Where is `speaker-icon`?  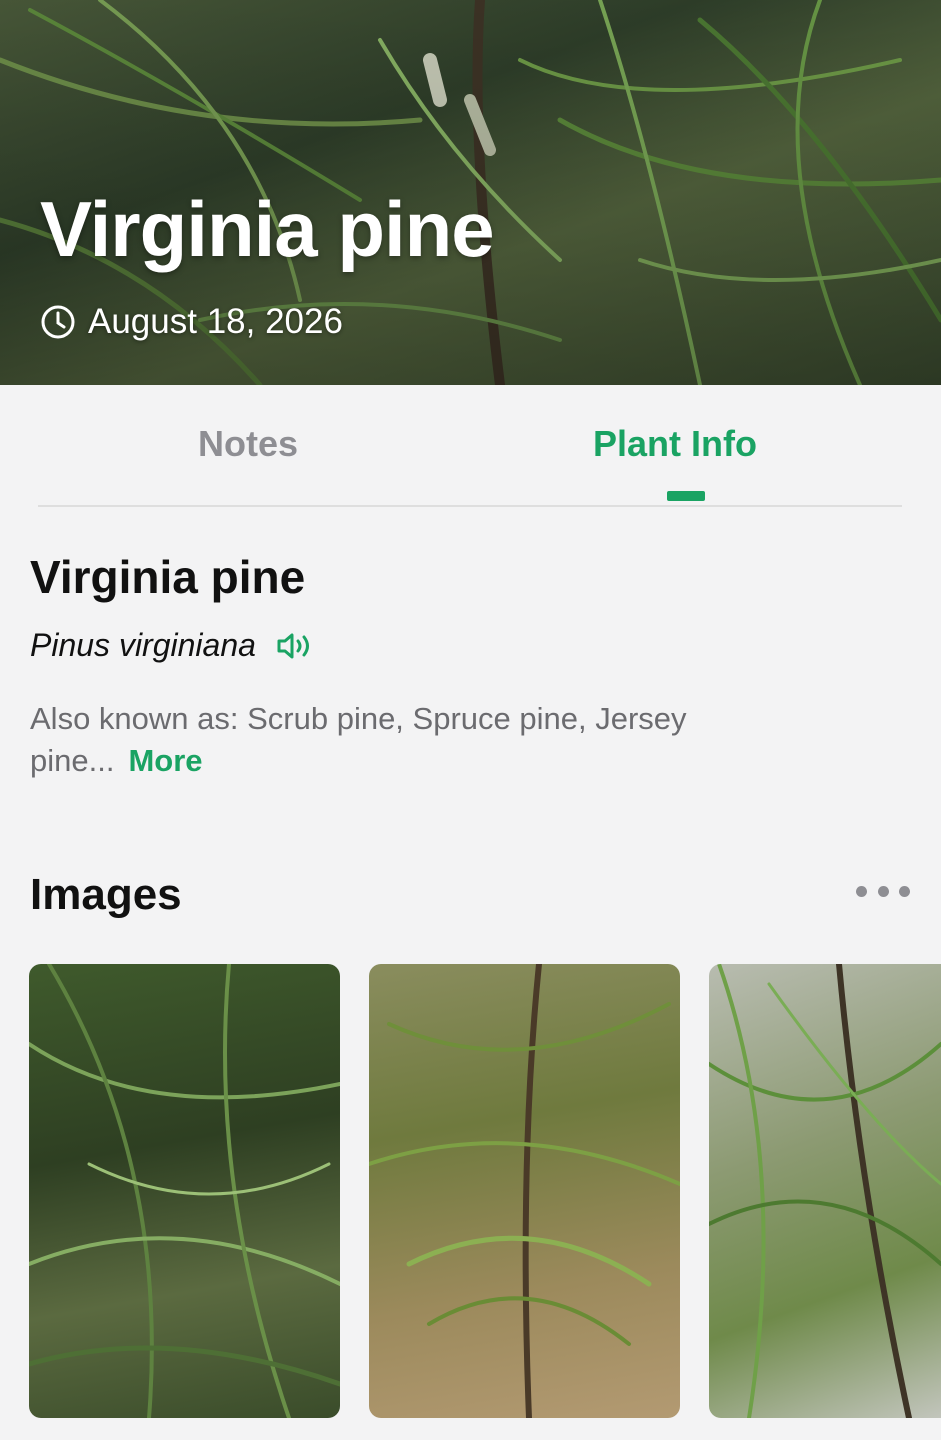
speaker-icon is located at coordinates (295, 646).